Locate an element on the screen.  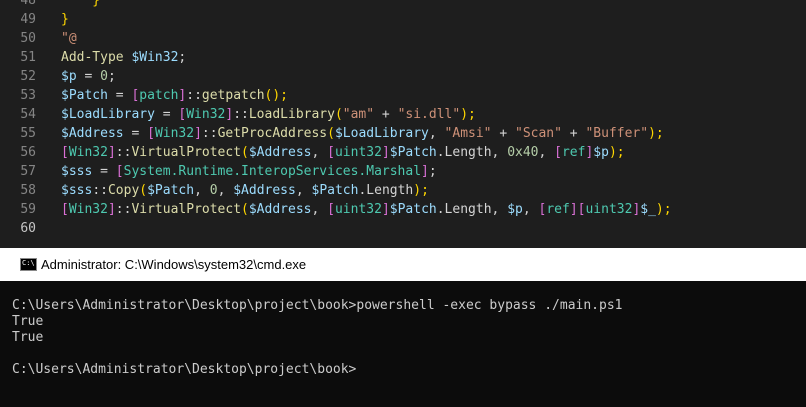
code-token: System.Runtime.InteropServices.Marshal is located at coordinates (272, 171).